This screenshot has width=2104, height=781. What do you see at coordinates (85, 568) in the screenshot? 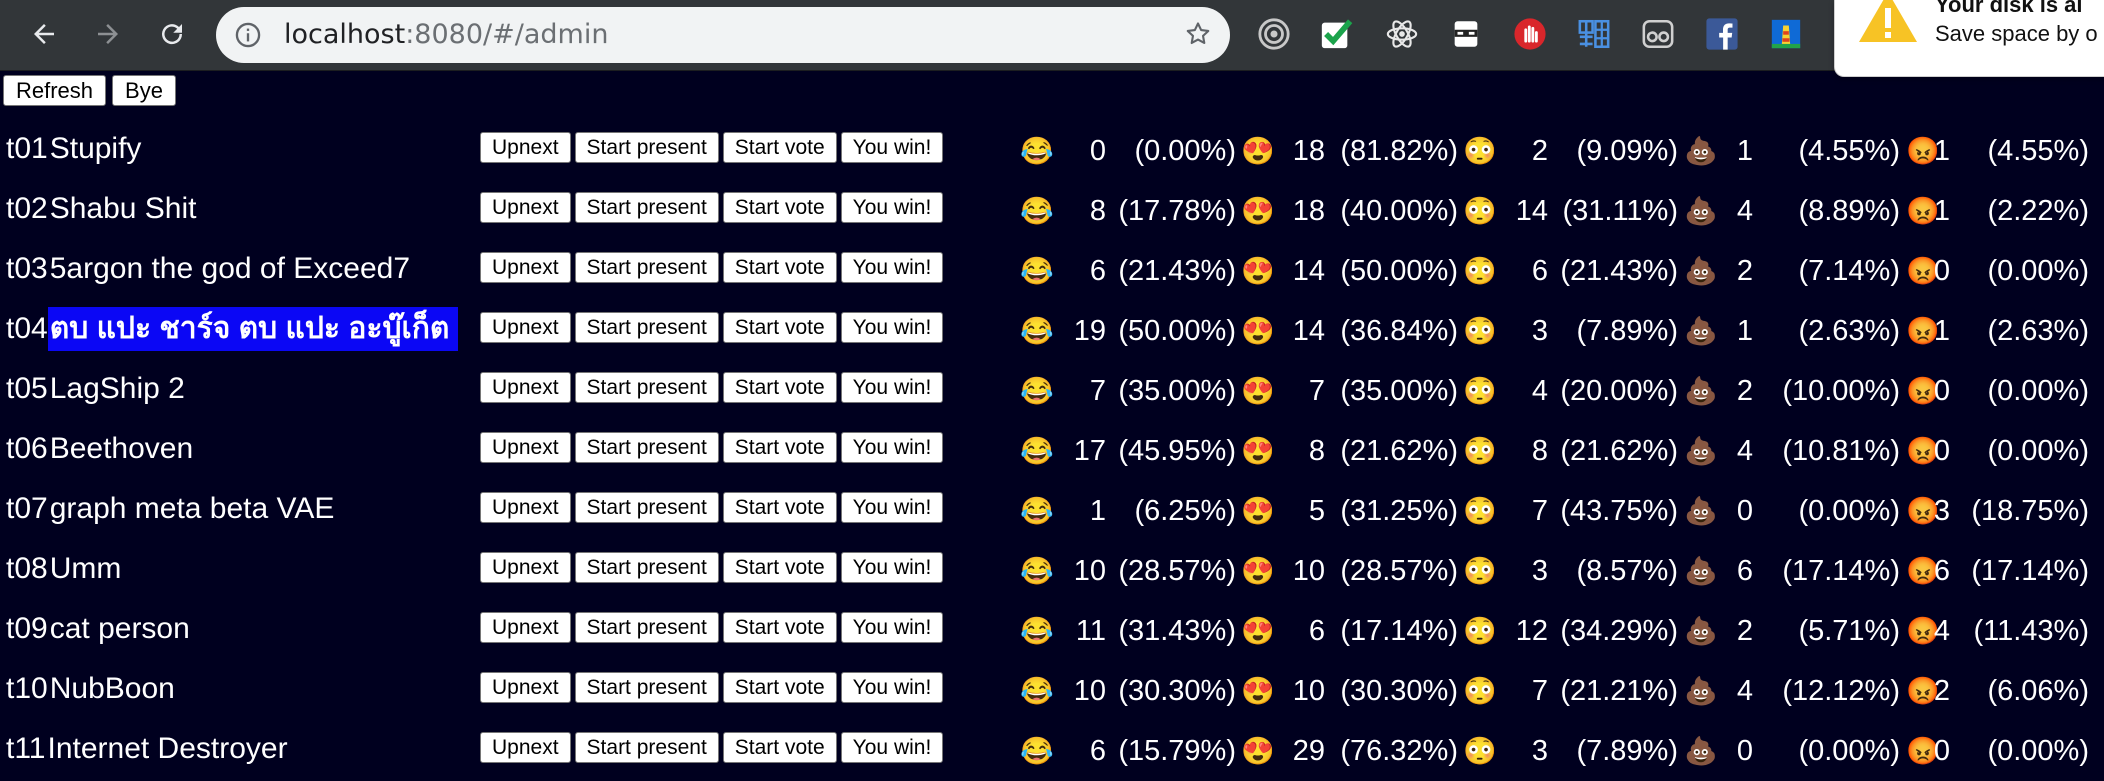
I see `team-name: Umm` at bounding box center [85, 568].